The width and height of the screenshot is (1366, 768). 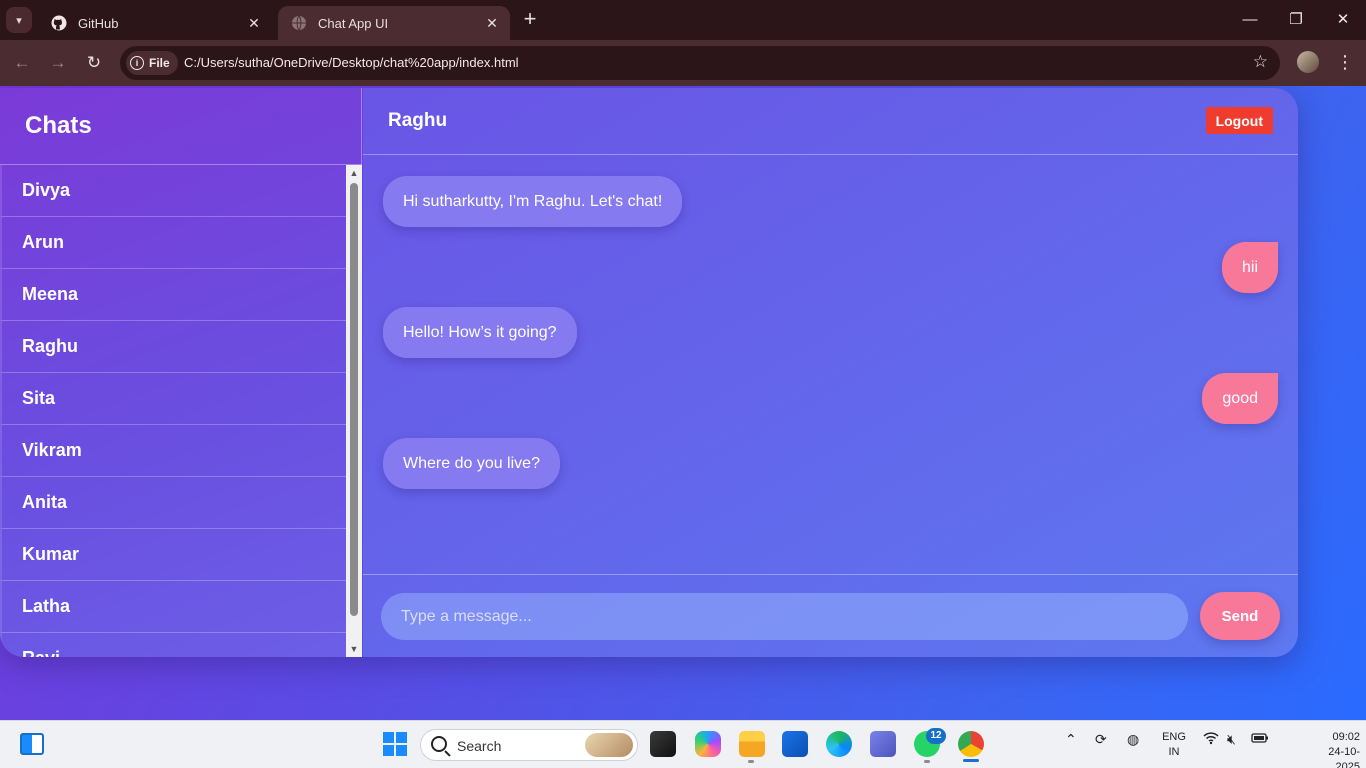 I want to click on message-input, so click(x=784, y=616).